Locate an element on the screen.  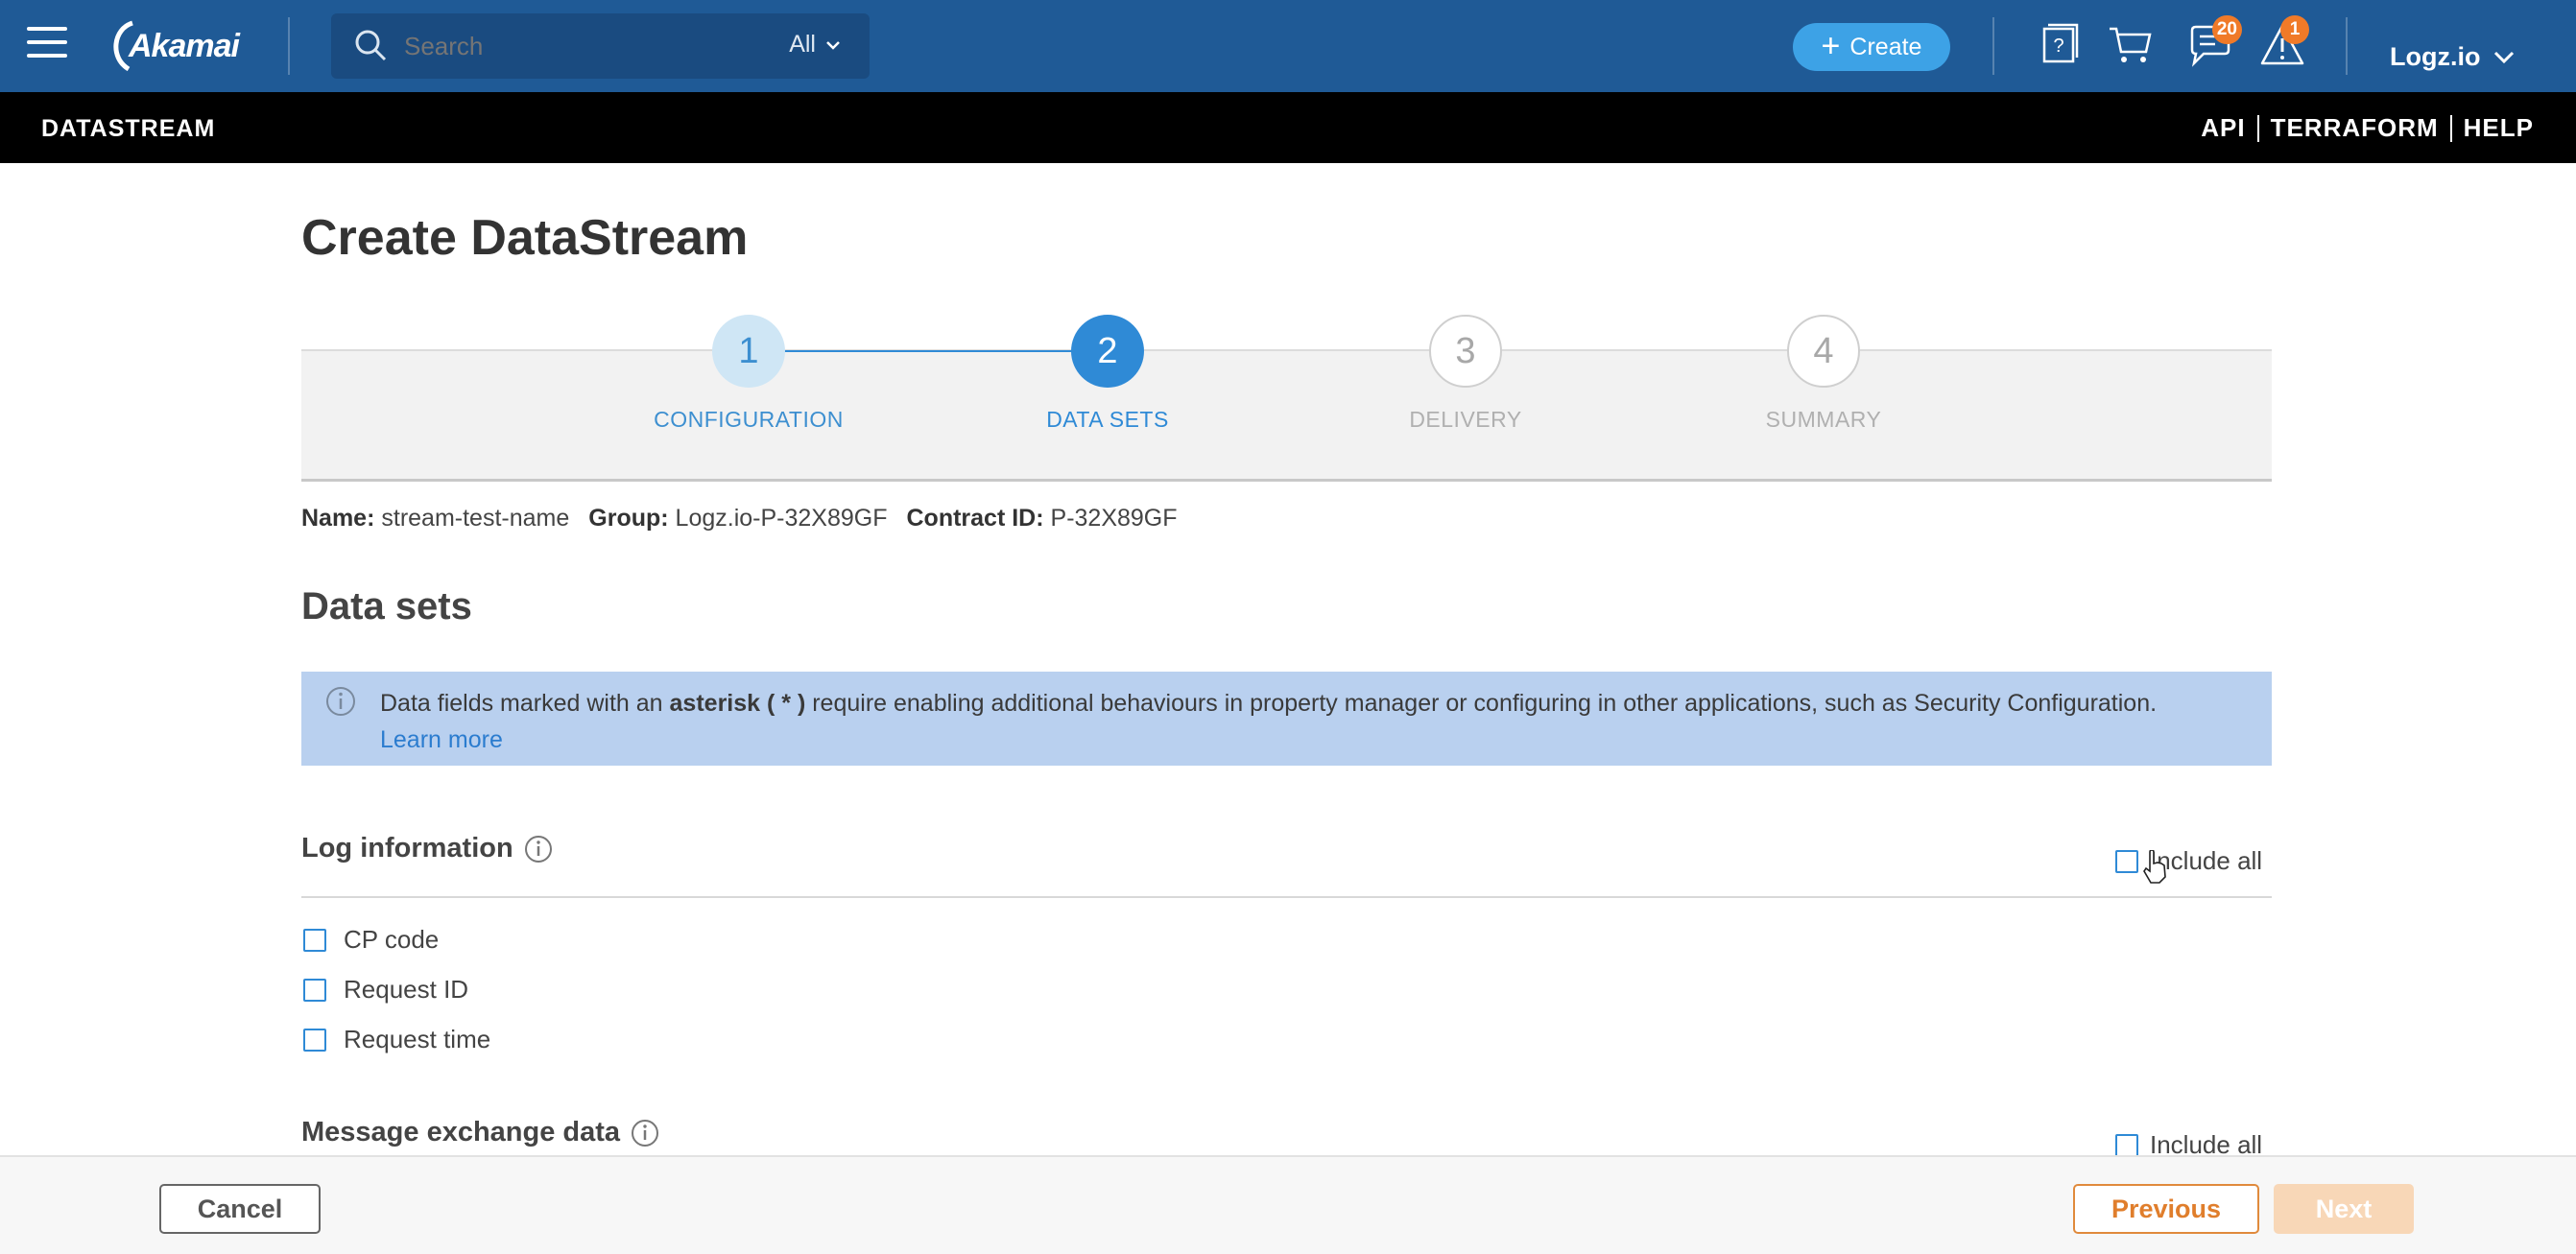
meta-group: Group: Logz.io-P-32X89GF is located at coordinates (738, 519).